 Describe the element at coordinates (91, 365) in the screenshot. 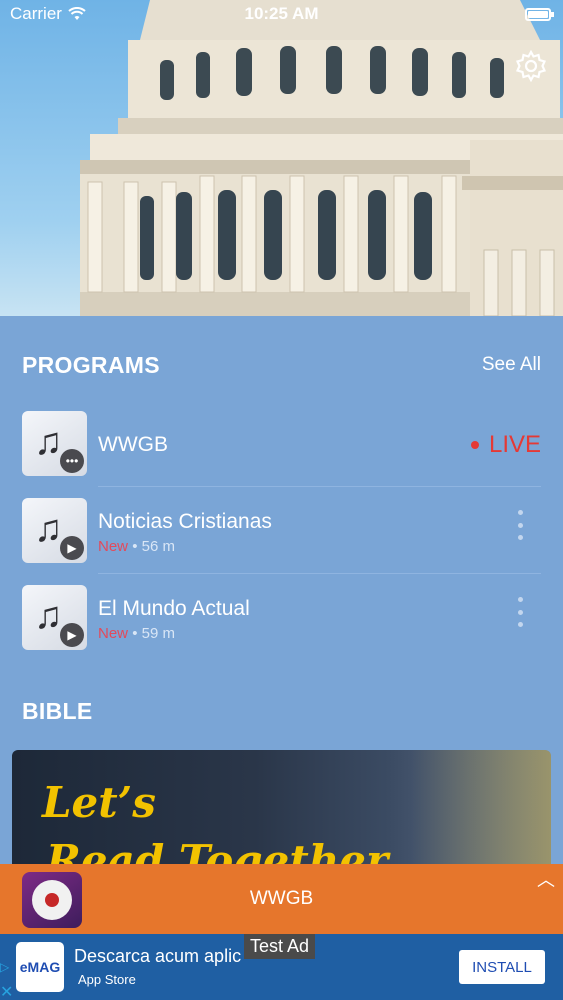

I see `programs-title: PROGRAMS` at that location.